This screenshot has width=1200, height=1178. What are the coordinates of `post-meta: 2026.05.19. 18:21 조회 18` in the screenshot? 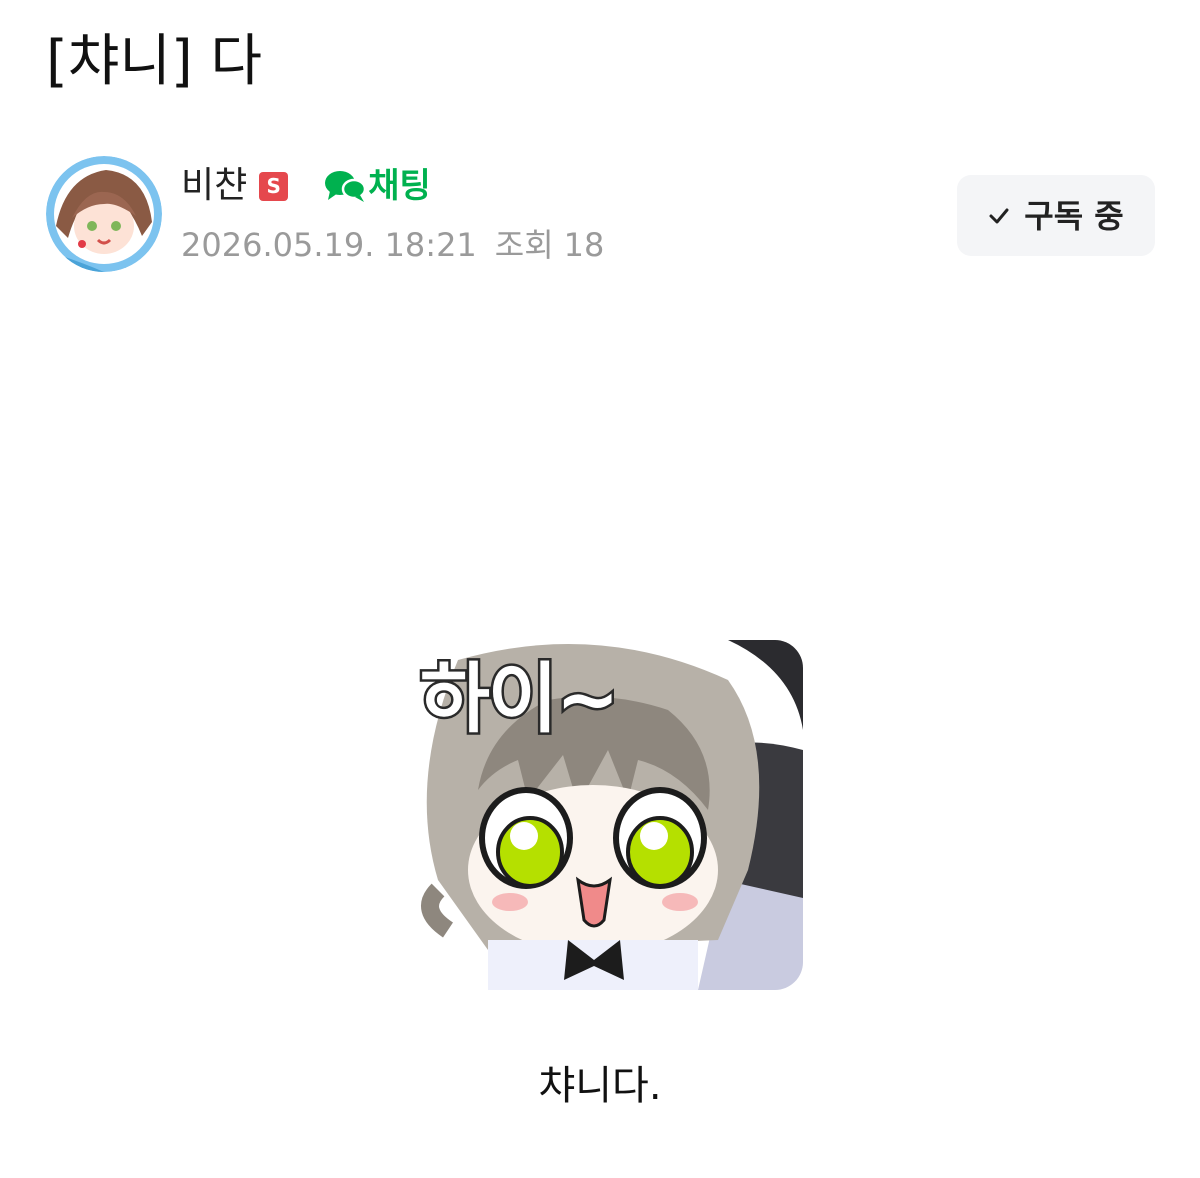 It's located at (392, 245).